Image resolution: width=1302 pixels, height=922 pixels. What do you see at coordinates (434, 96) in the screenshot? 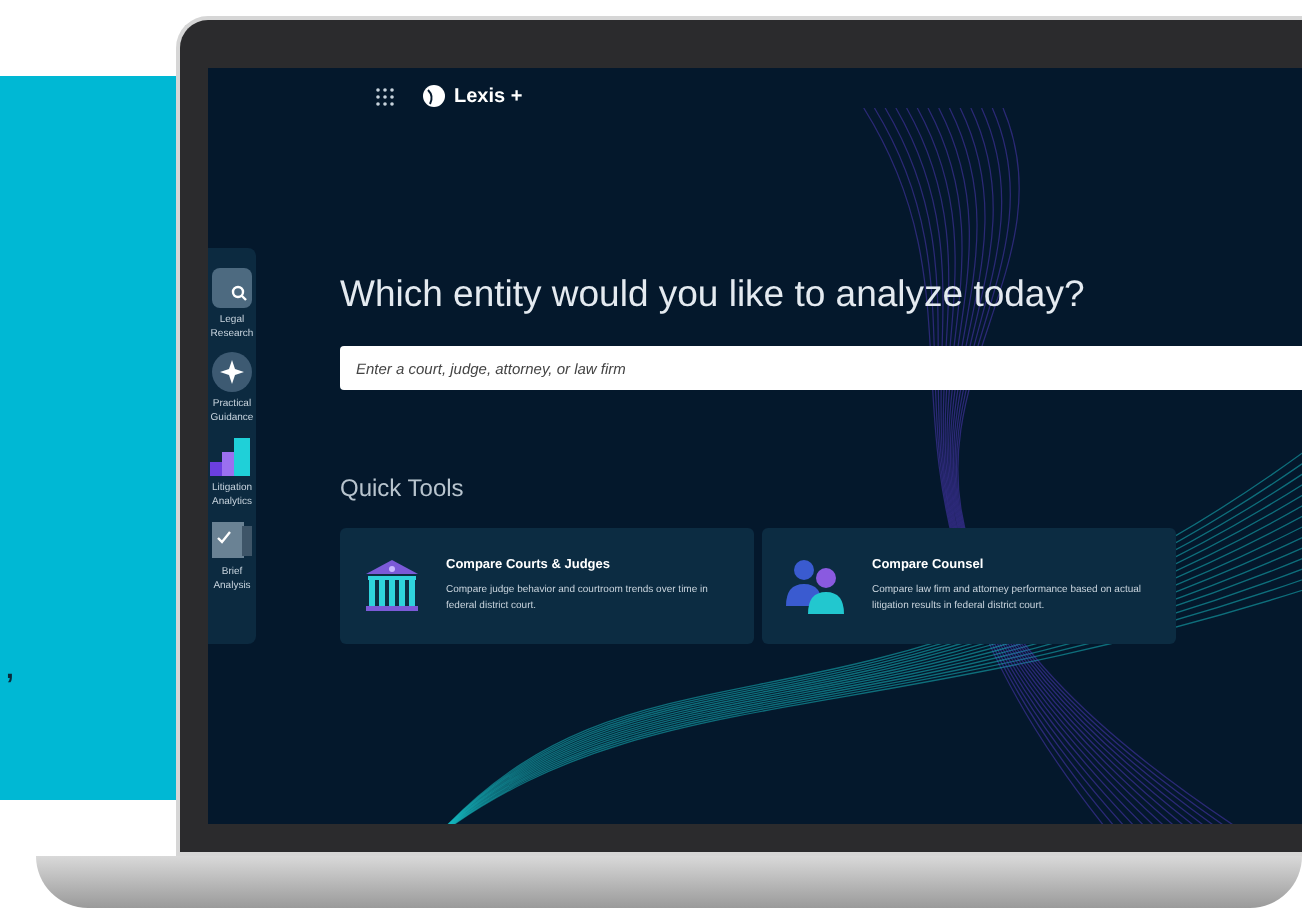
I see `logo-icon` at bounding box center [434, 96].